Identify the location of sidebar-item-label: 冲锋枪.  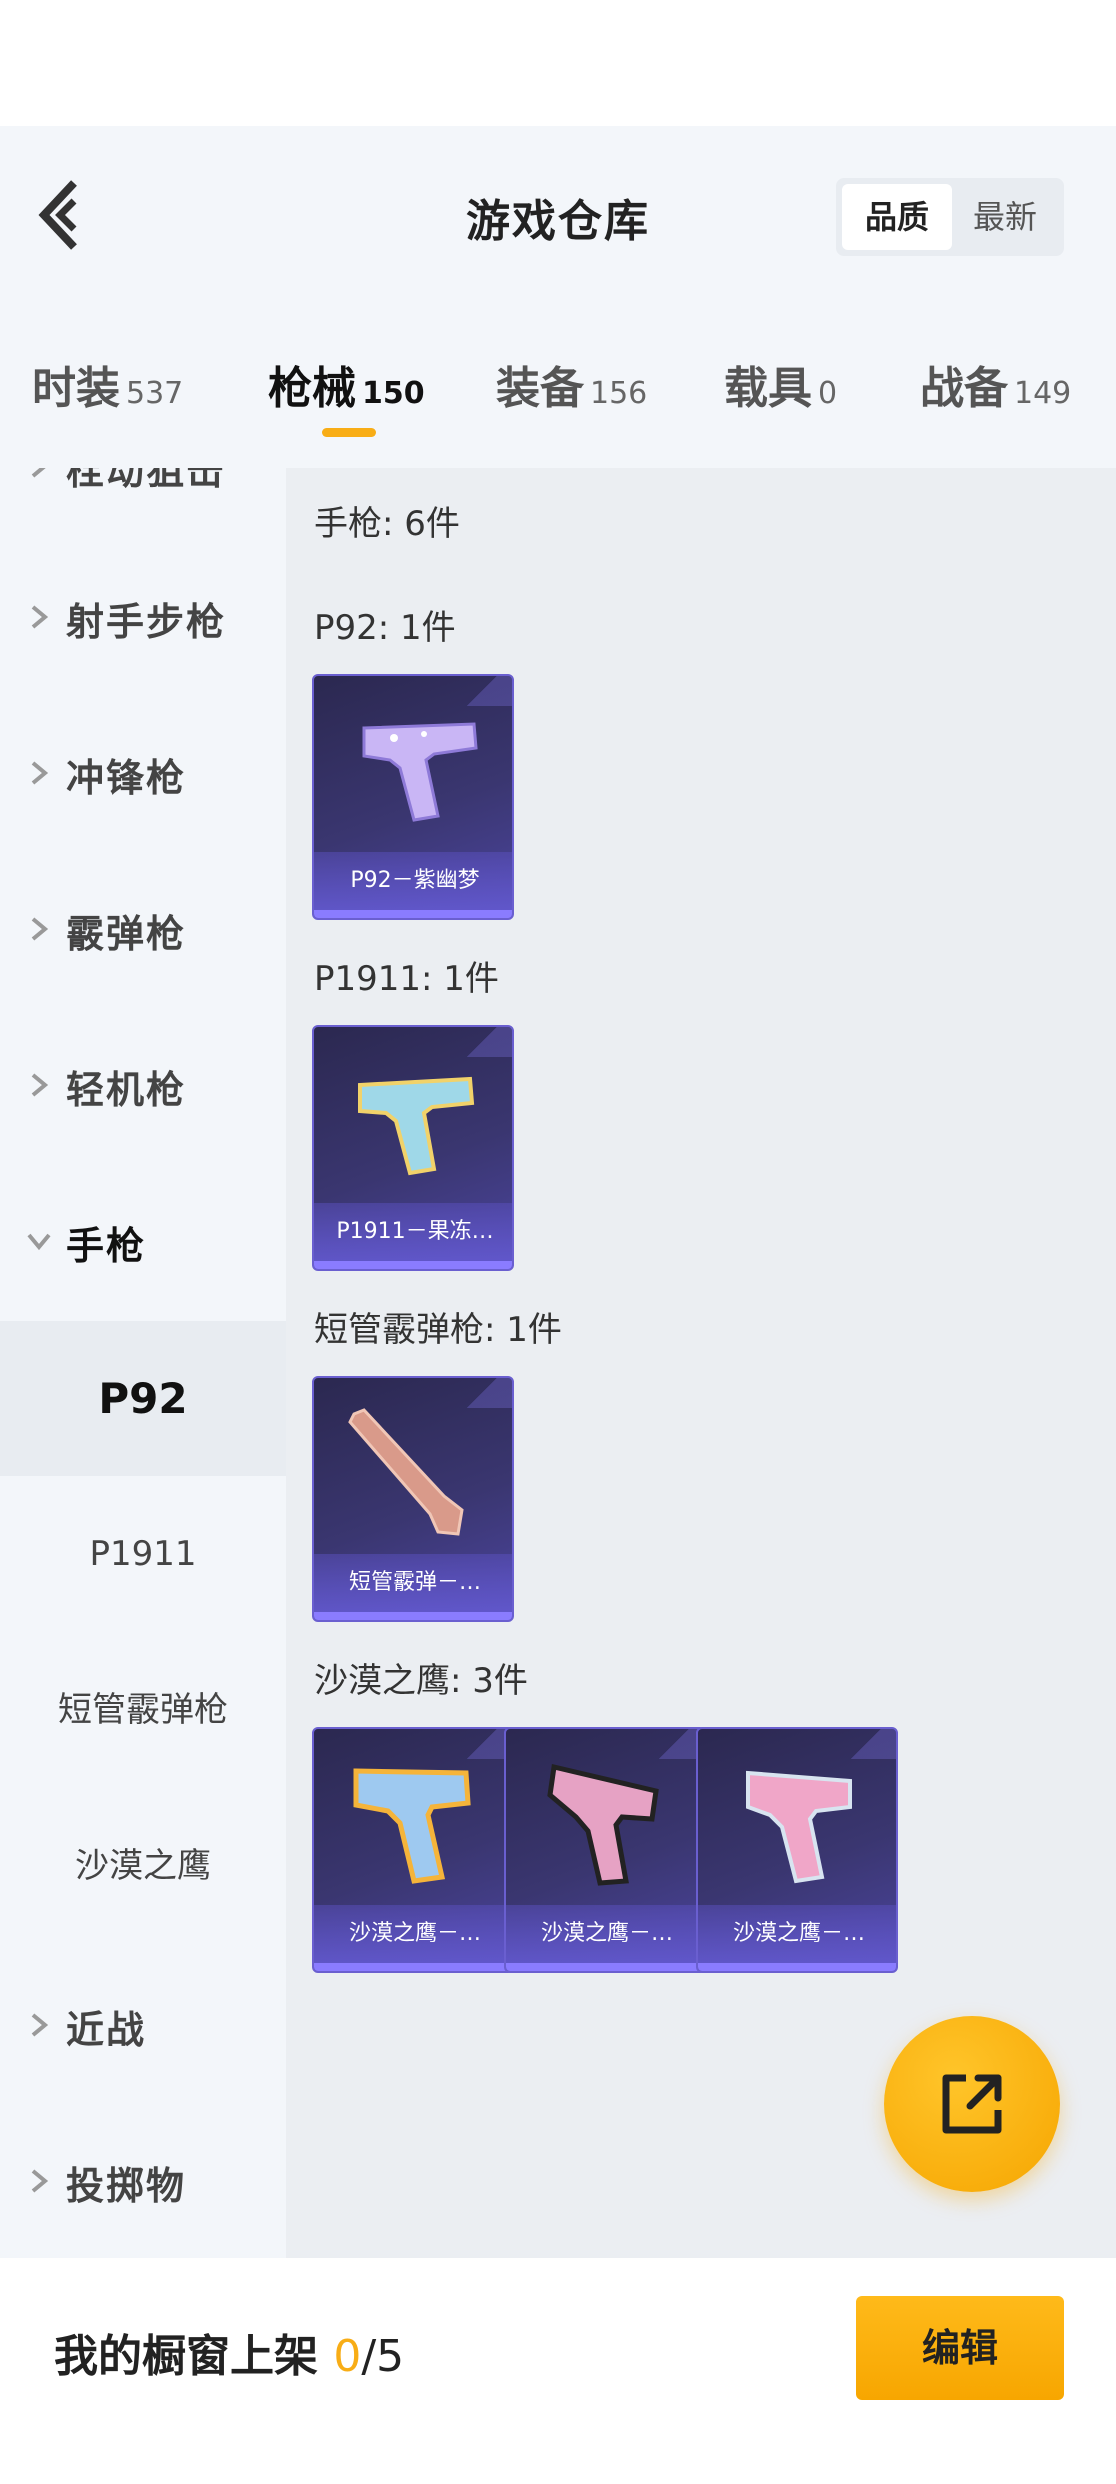
(126, 778).